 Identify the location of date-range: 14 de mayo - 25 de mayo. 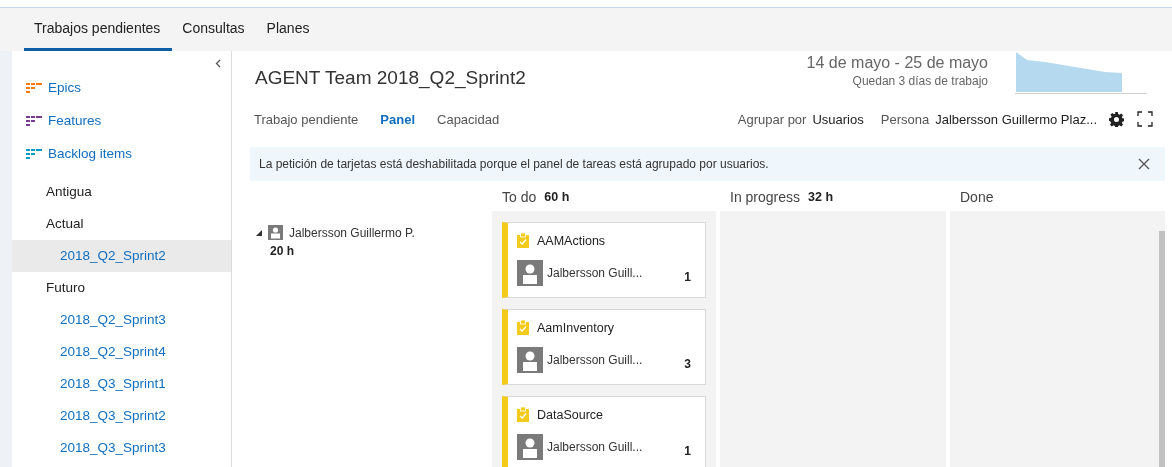
(897, 63).